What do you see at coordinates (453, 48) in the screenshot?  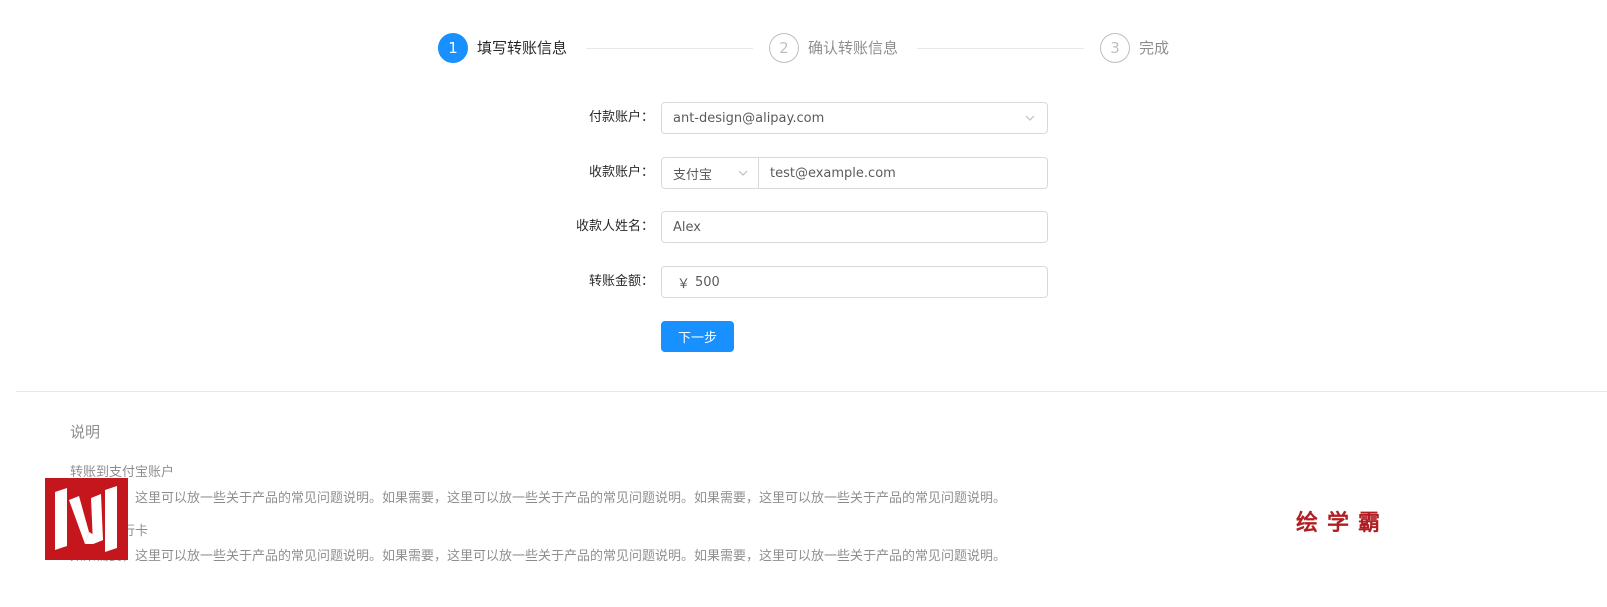 I see `step-1-icon: 1` at bounding box center [453, 48].